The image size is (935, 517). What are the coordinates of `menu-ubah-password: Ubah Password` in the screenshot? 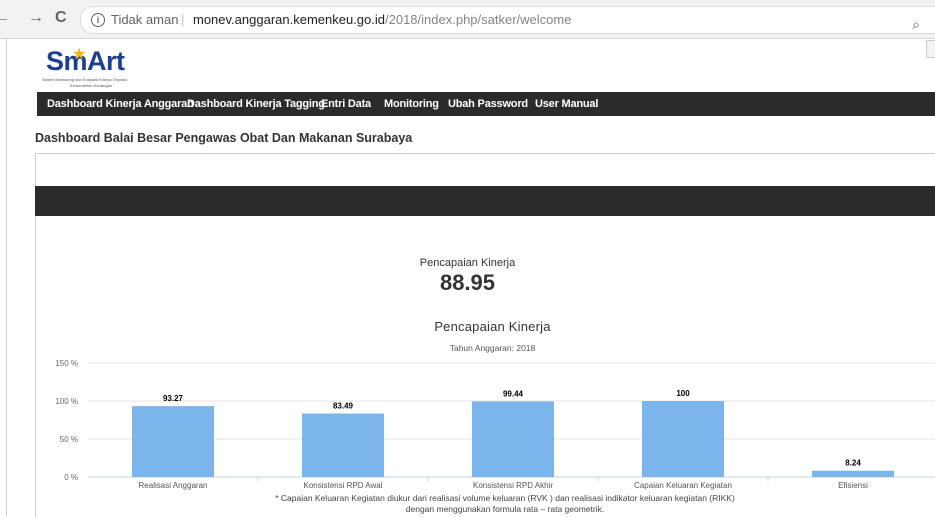 It's located at (488, 104).